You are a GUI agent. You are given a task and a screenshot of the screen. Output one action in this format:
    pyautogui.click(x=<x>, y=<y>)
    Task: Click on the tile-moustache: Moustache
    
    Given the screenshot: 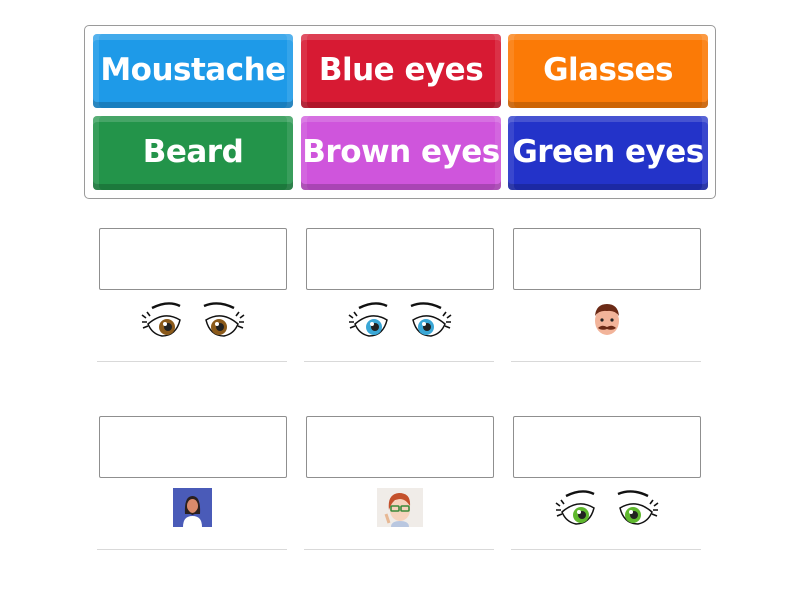 What is the action you would take?
    pyautogui.click(x=193, y=71)
    